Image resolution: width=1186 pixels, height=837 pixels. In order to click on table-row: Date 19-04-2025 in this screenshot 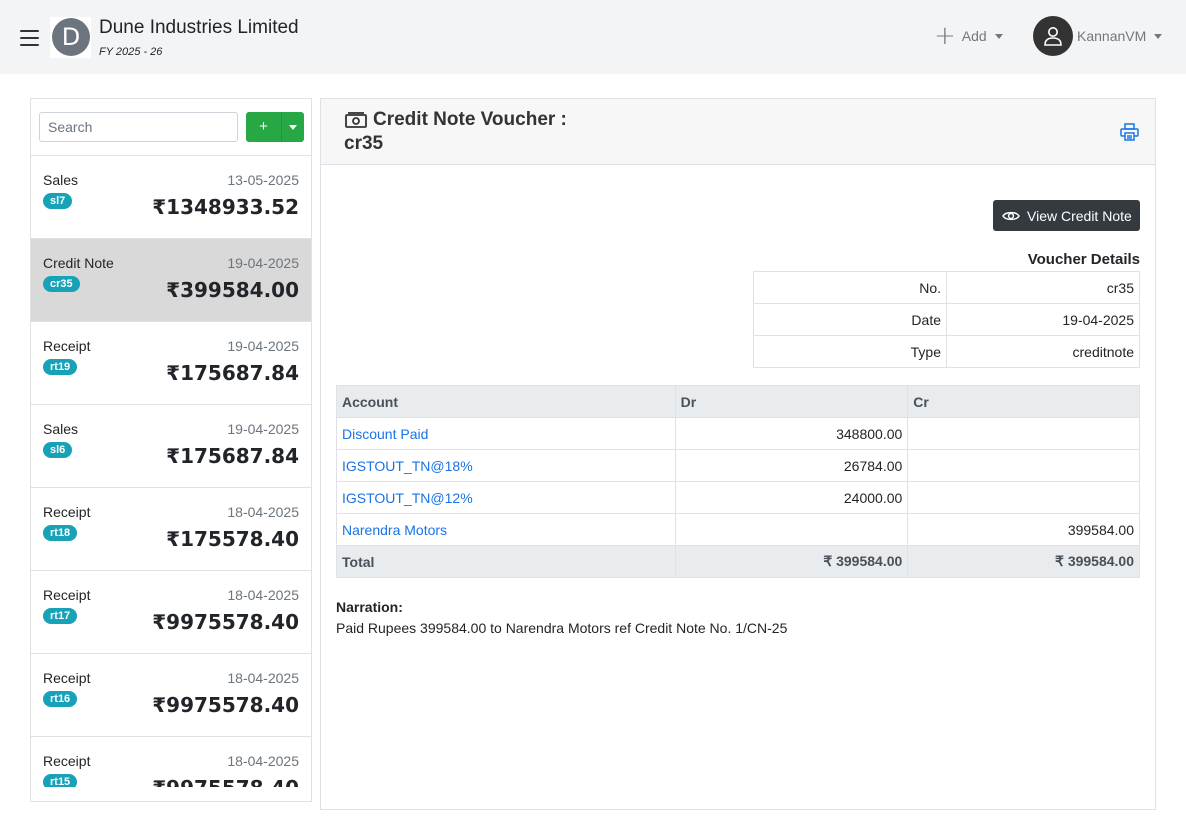, I will do `click(946, 319)`.